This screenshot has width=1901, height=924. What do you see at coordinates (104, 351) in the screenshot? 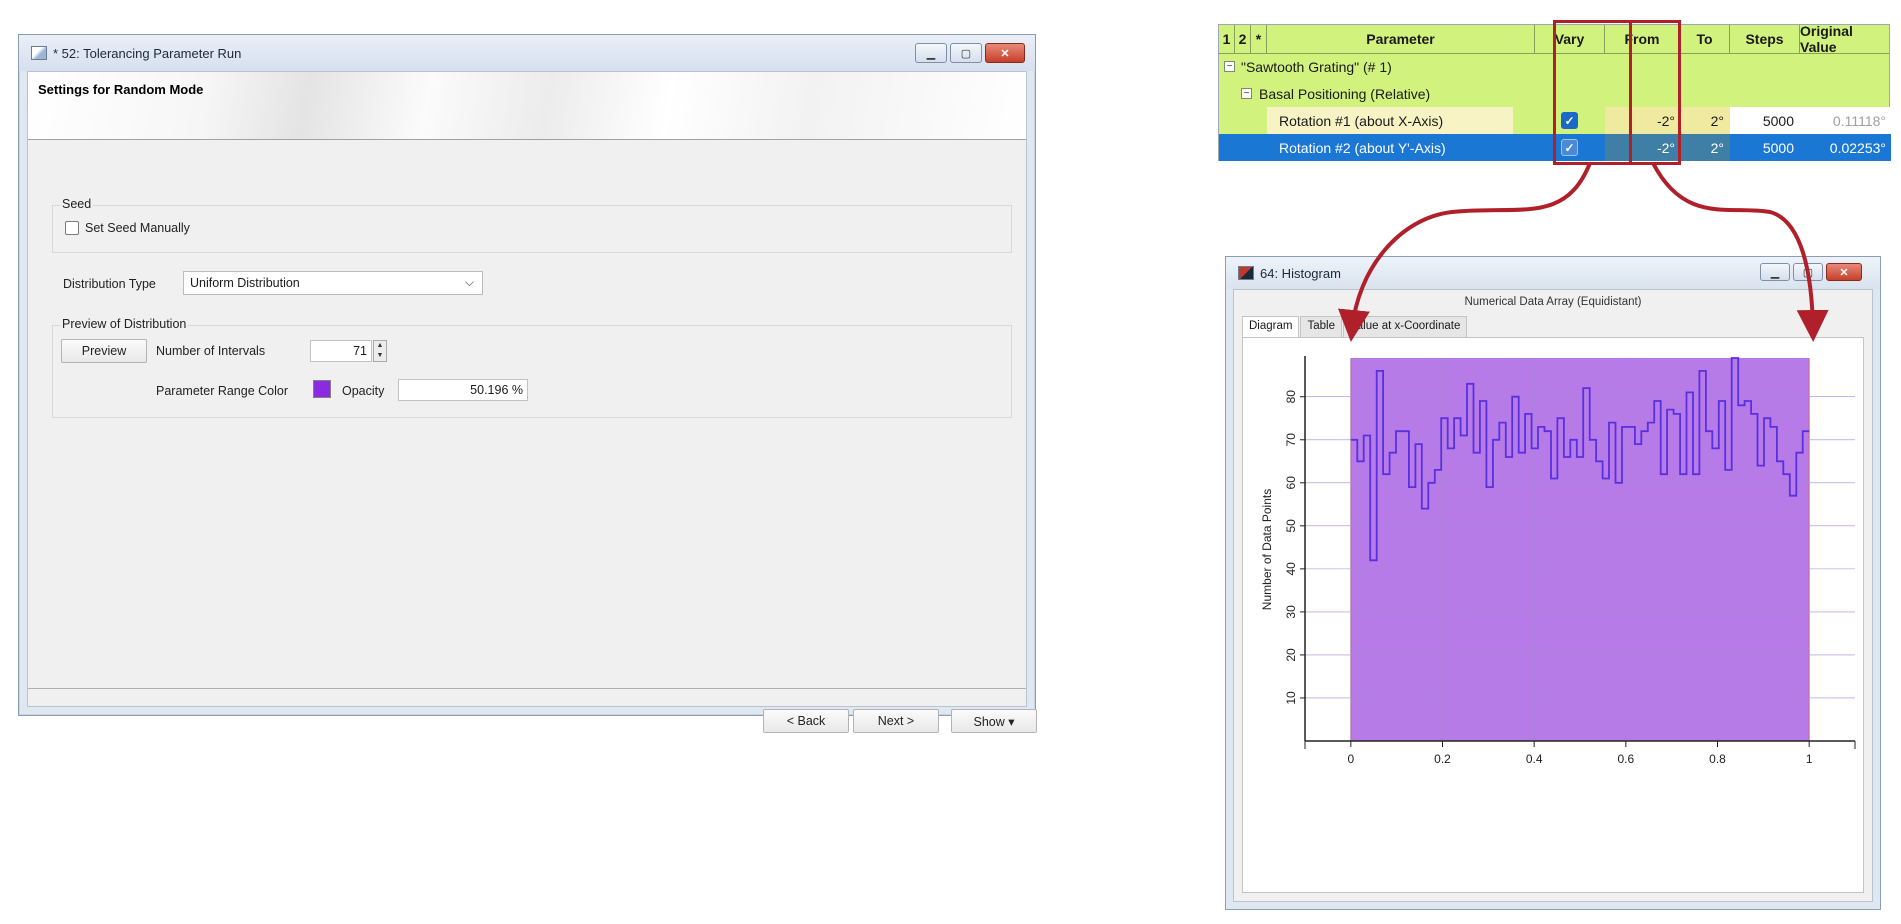
I see `preview-button: Preview` at bounding box center [104, 351].